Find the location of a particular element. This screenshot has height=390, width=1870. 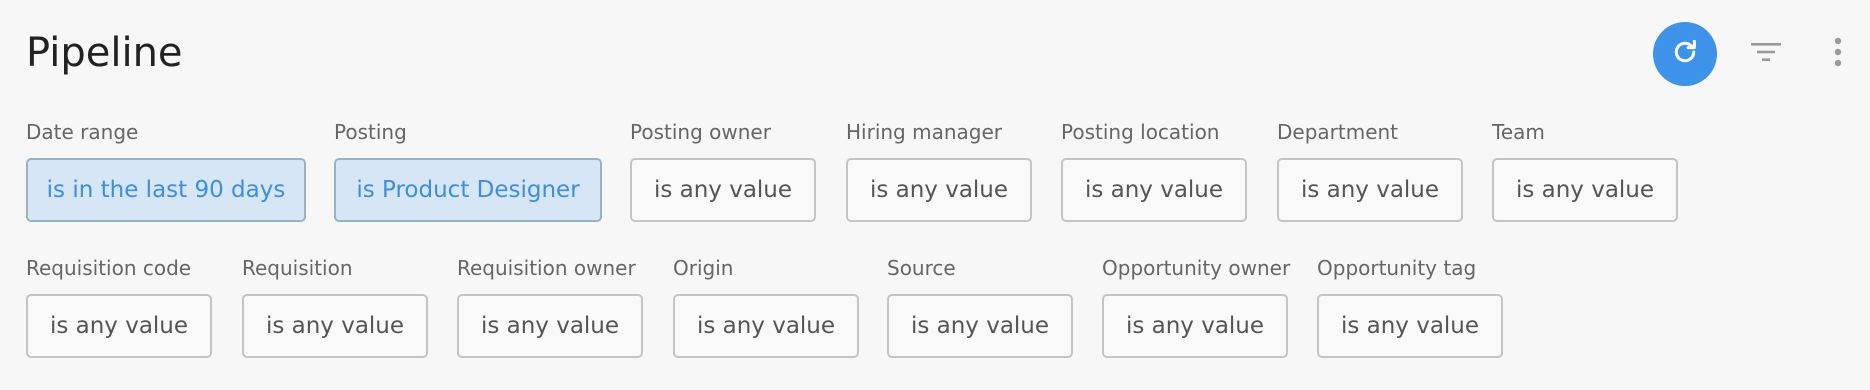

filter-source: Source is any value is located at coordinates (980, 307).